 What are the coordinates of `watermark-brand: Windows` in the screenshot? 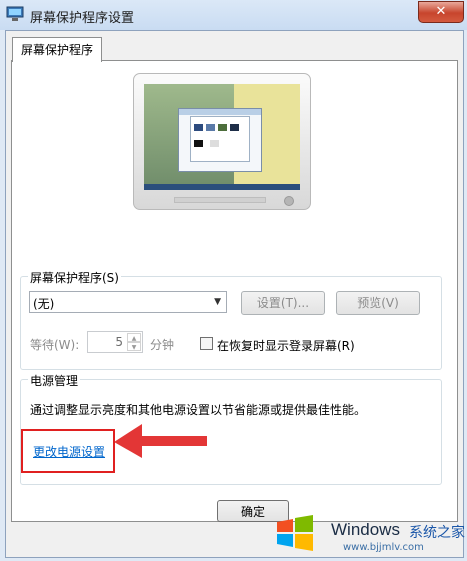 It's located at (365, 529).